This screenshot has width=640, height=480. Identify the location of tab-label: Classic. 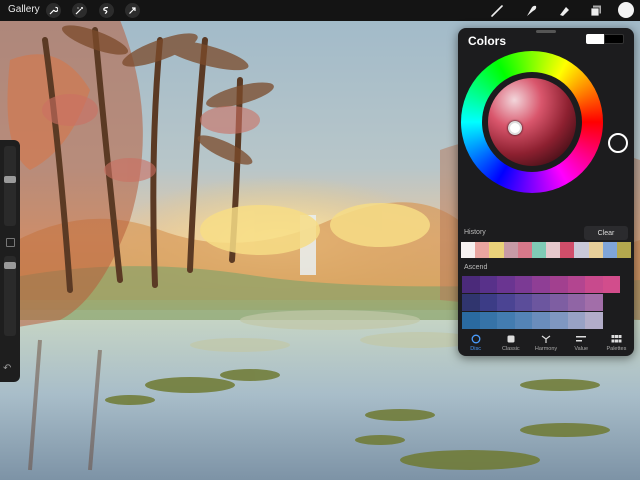
(510, 349).